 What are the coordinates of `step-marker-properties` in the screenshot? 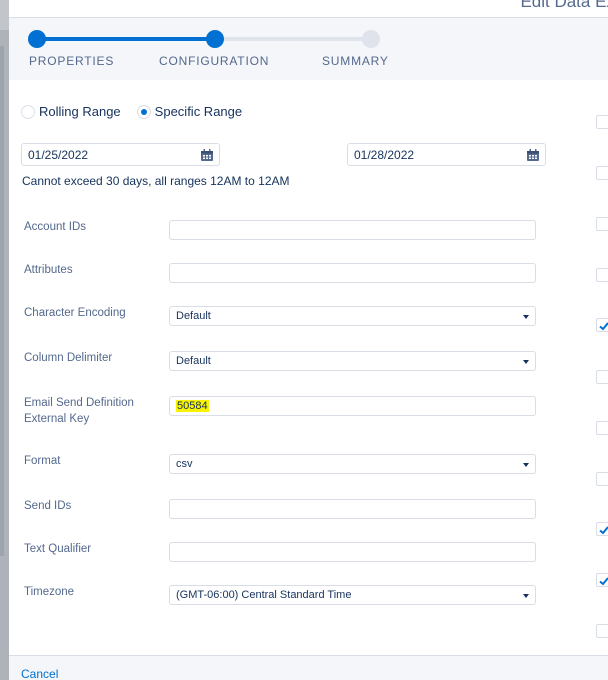 It's located at (37, 39).